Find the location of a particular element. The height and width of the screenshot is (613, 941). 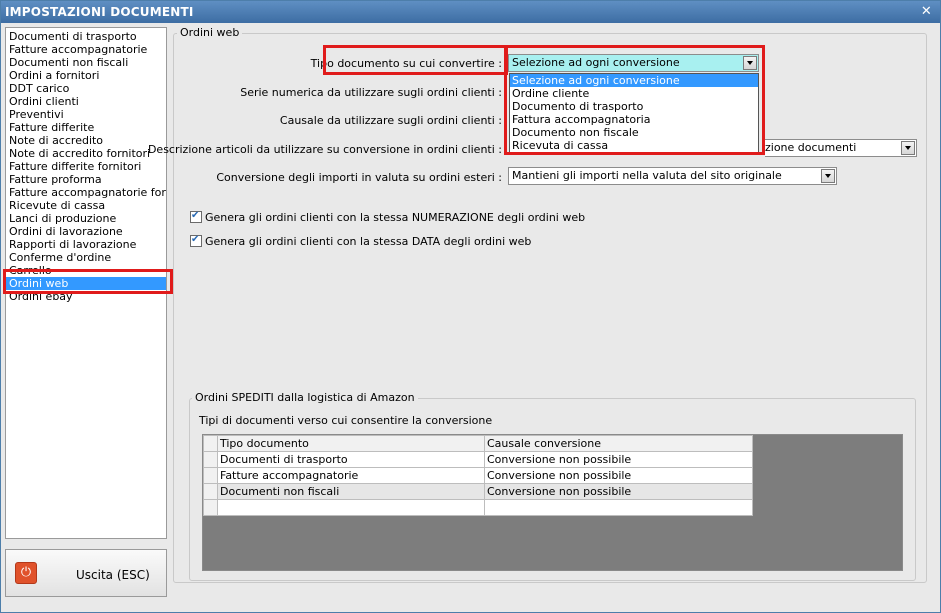

cell-tipo-documento: Fatture accompagnatorie is located at coordinates (351, 475).